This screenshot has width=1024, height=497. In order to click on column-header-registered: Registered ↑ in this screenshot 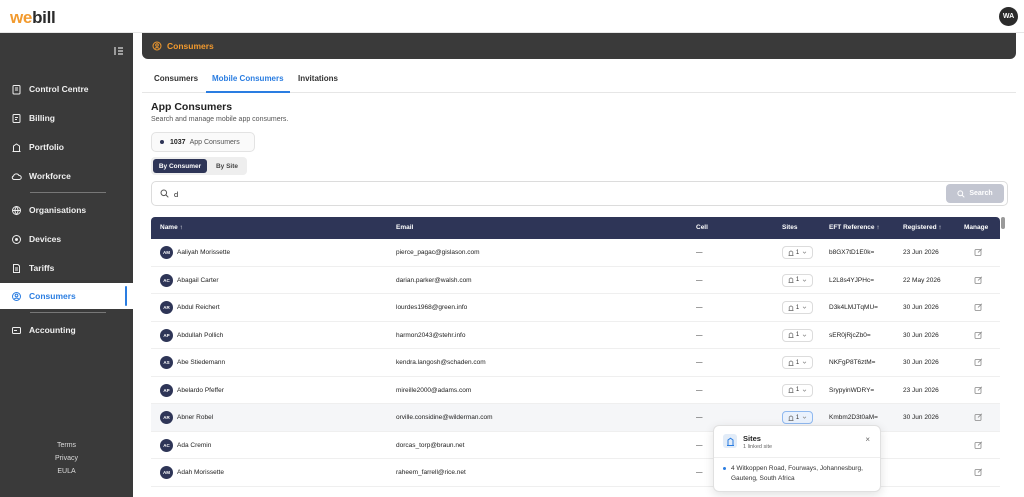, I will do `click(922, 227)`.